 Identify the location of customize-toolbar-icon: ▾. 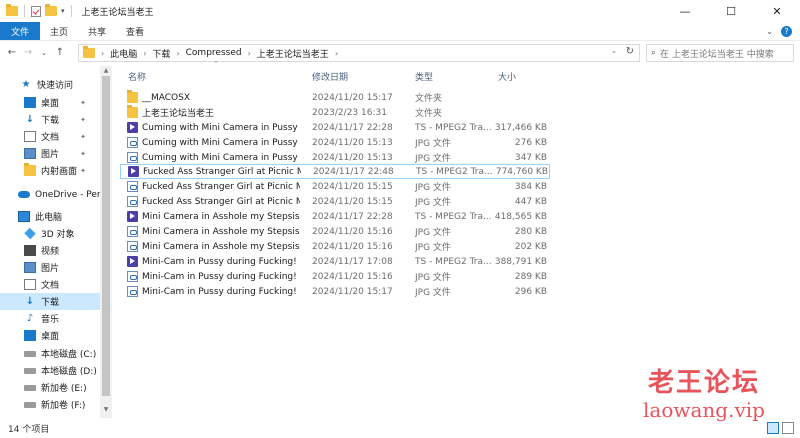
(63, 11).